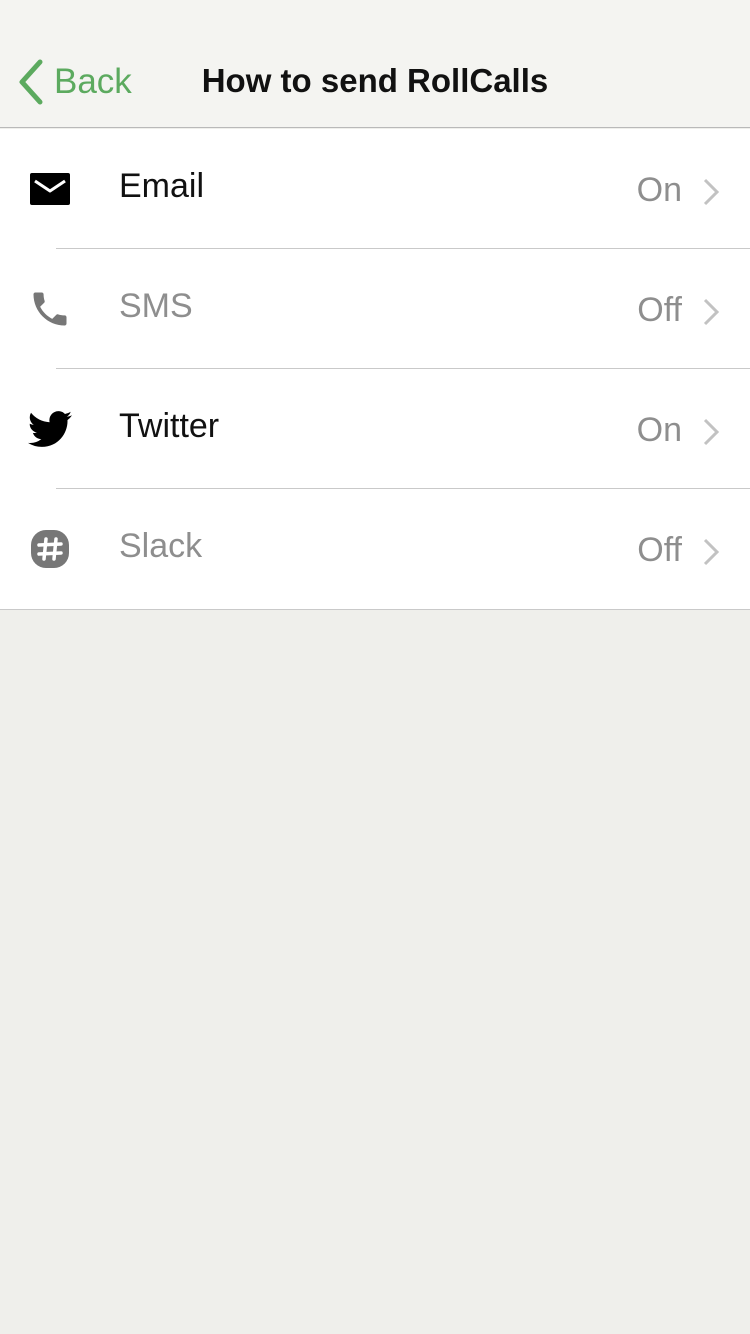 This screenshot has width=750, height=1334. Describe the element at coordinates (375, 189) in the screenshot. I see `list-item-email: Email On` at that location.